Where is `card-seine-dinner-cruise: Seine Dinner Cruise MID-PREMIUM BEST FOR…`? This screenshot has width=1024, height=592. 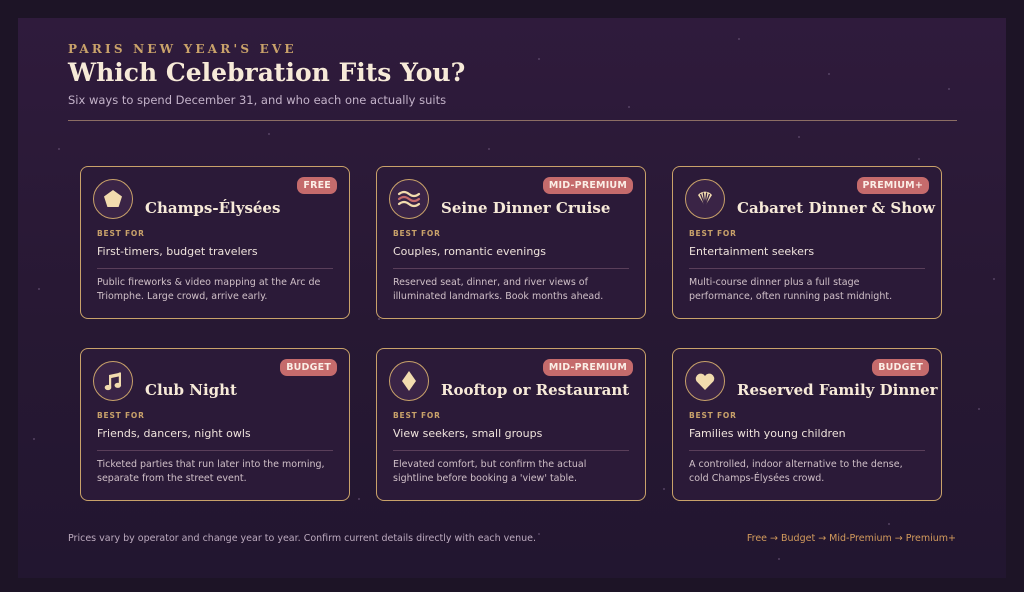 card-seine-dinner-cruise: Seine Dinner Cruise MID-PREMIUM BEST FOR… is located at coordinates (511, 242).